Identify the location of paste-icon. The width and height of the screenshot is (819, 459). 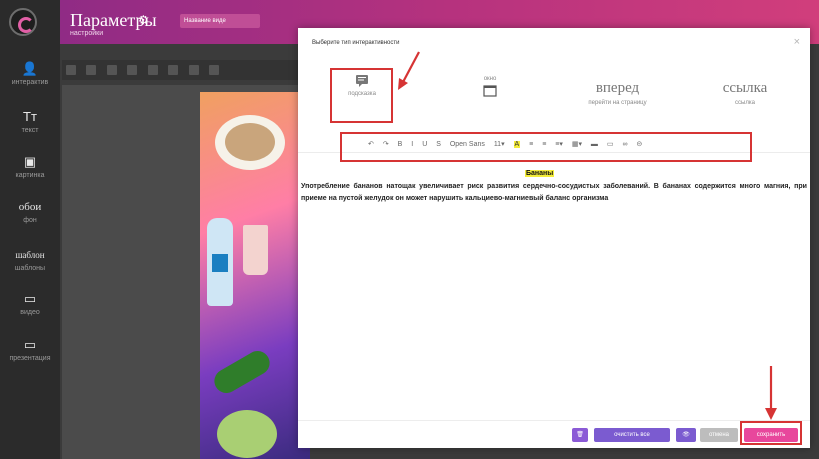
(132, 70).